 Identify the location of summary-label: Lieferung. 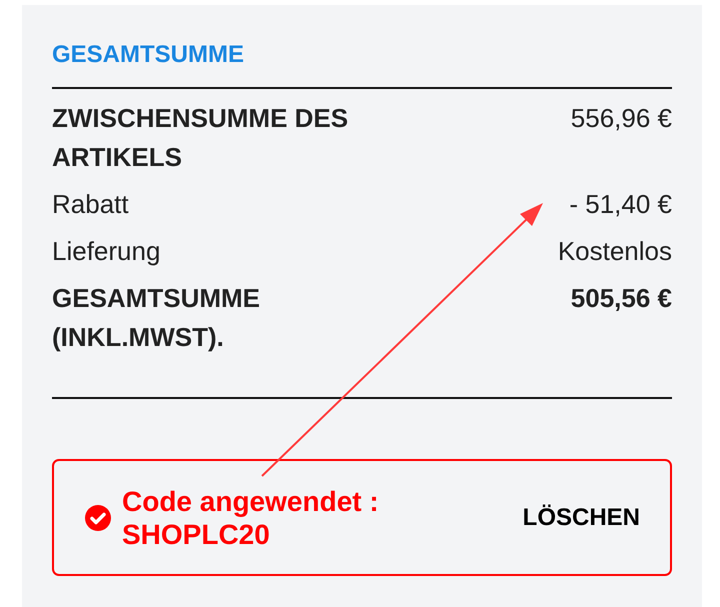
(106, 251).